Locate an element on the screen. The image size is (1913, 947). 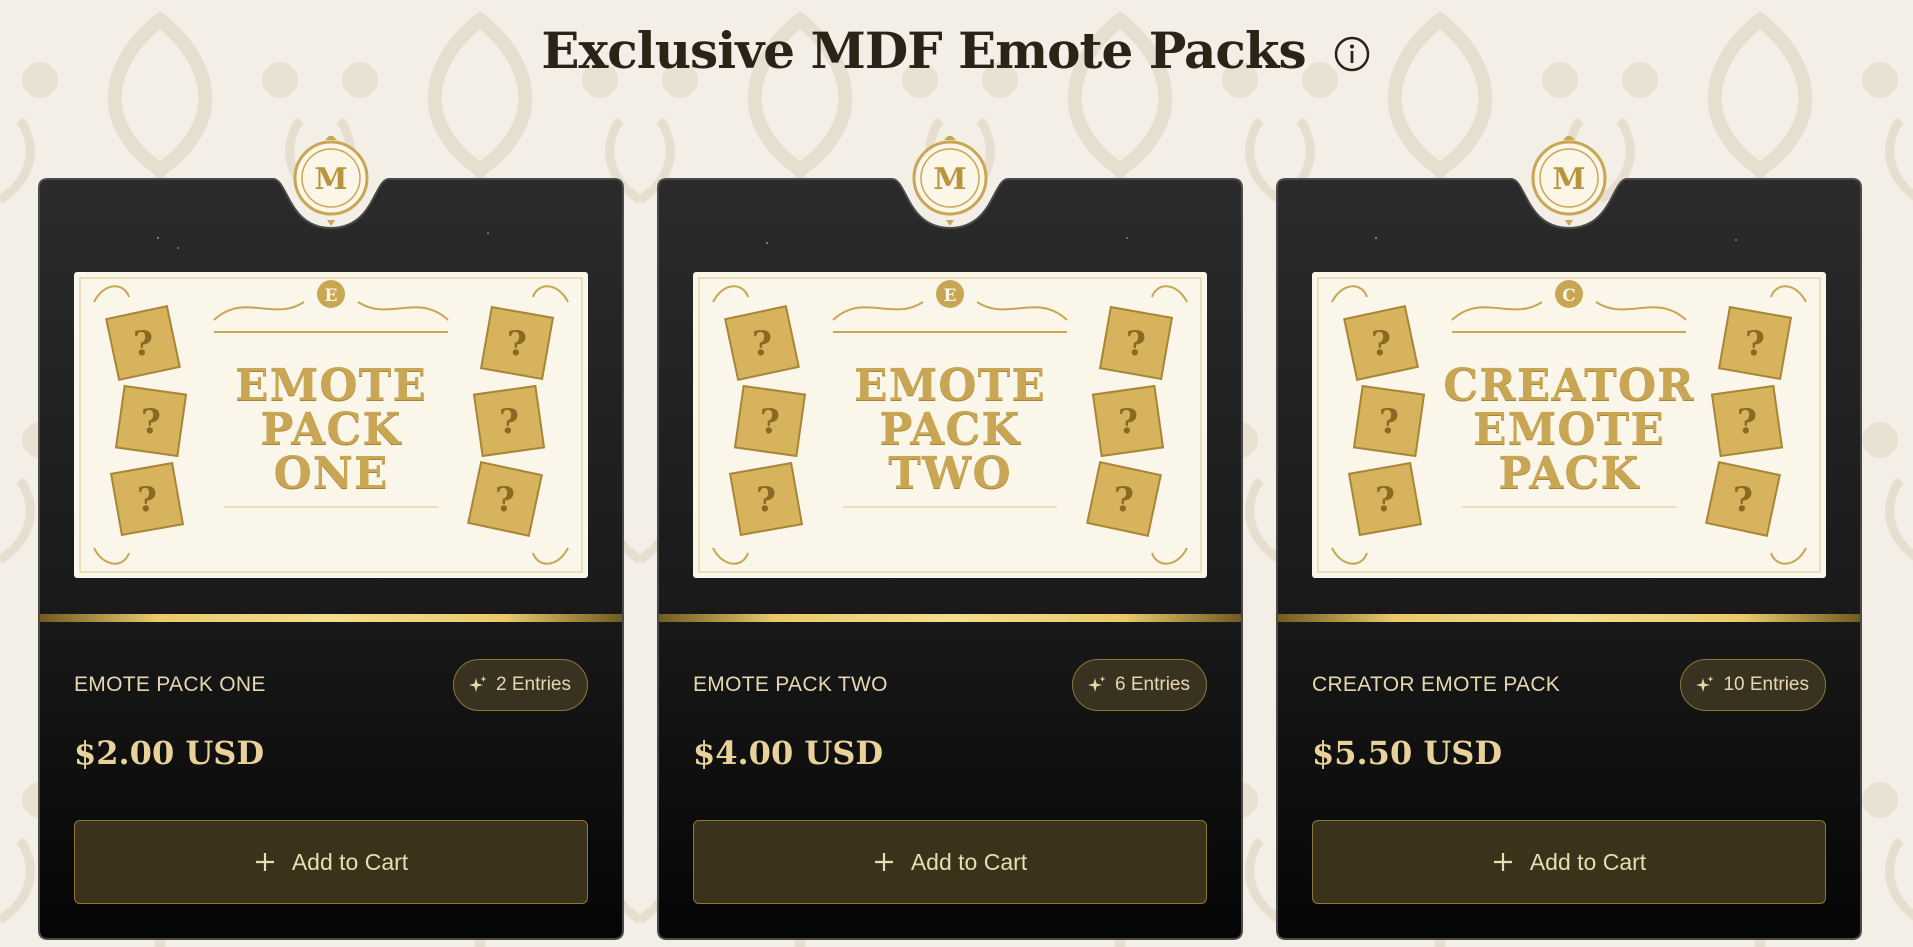
pack-art-title: EMOTE PACK ONE is located at coordinates (331, 429).